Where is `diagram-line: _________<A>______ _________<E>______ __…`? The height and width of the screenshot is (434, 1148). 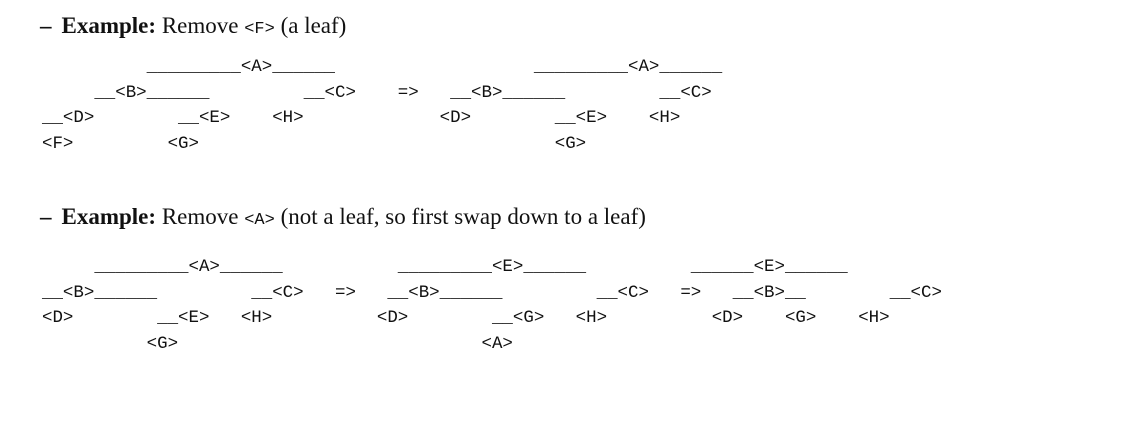
diagram-line: _________<A>______ _________<E>______ __… is located at coordinates (445, 267).